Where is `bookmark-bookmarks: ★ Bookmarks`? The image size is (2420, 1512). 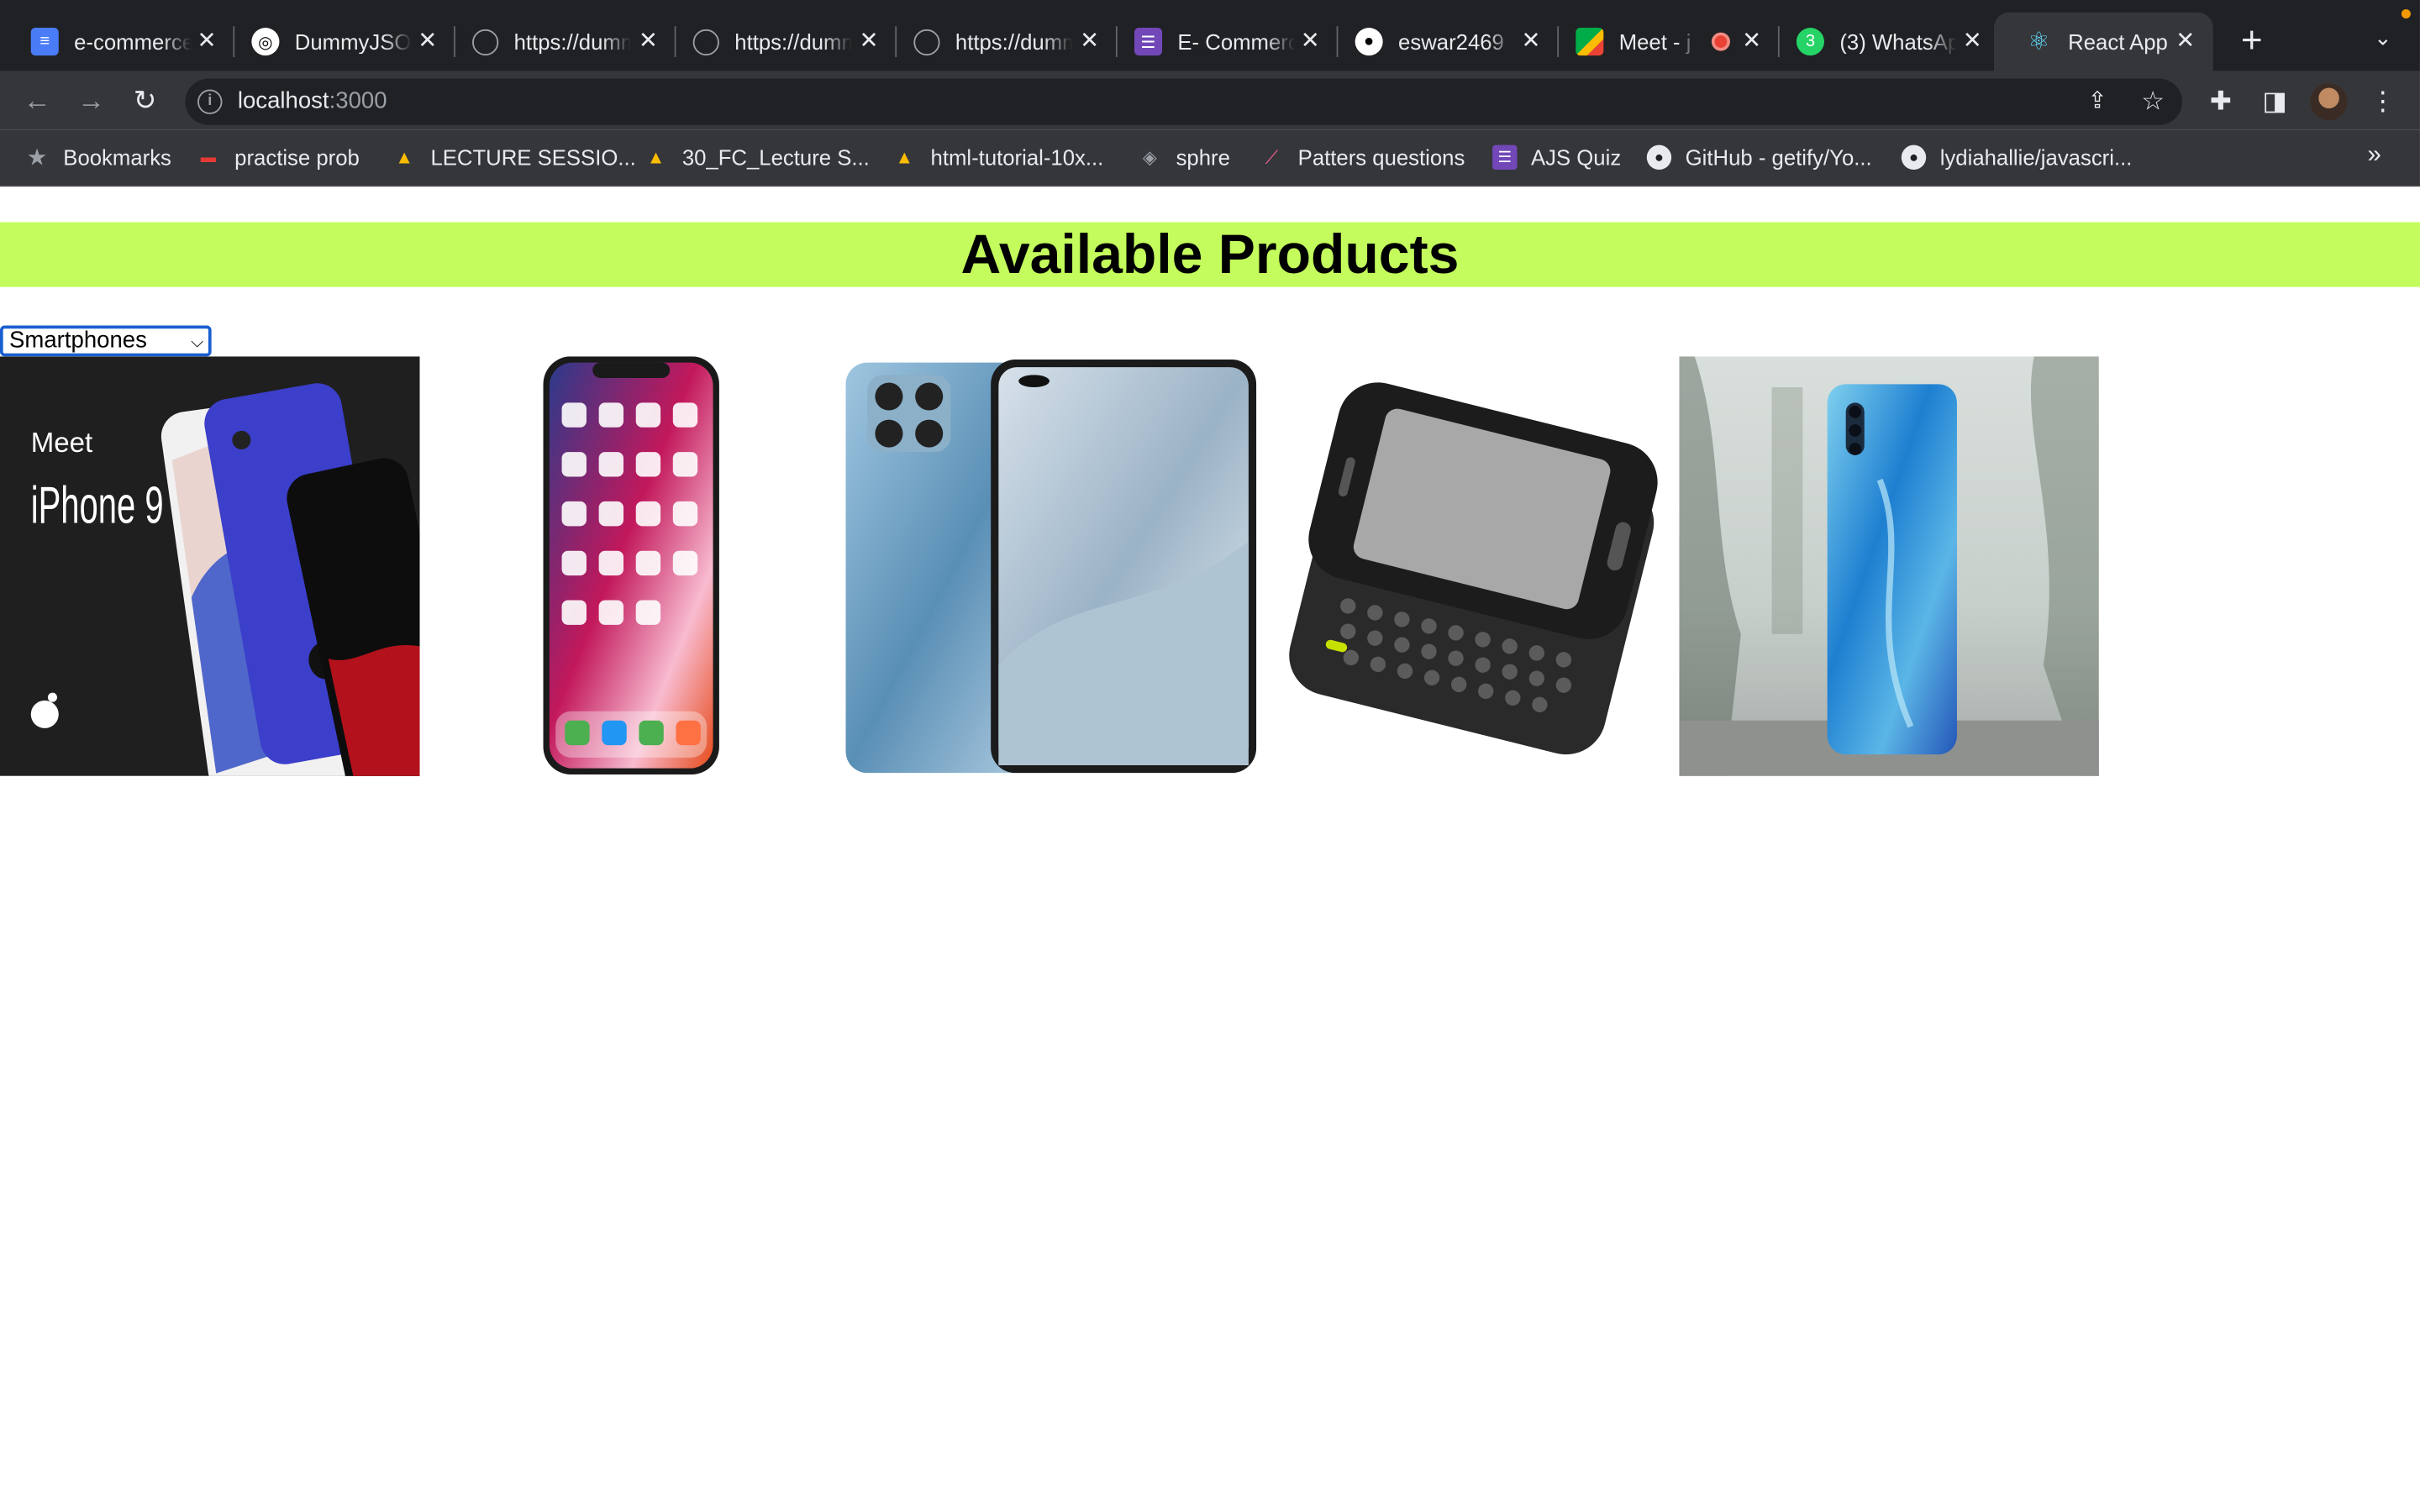 bookmark-bookmarks: ★ Bookmarks is located at coordinates (97, 157).